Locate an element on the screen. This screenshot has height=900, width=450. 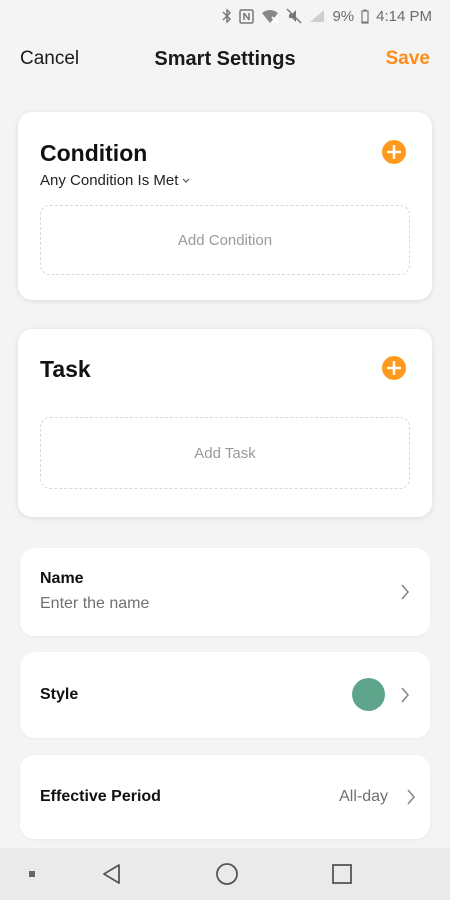
effective-period-value: All-day is located at coordinates (363, 796).